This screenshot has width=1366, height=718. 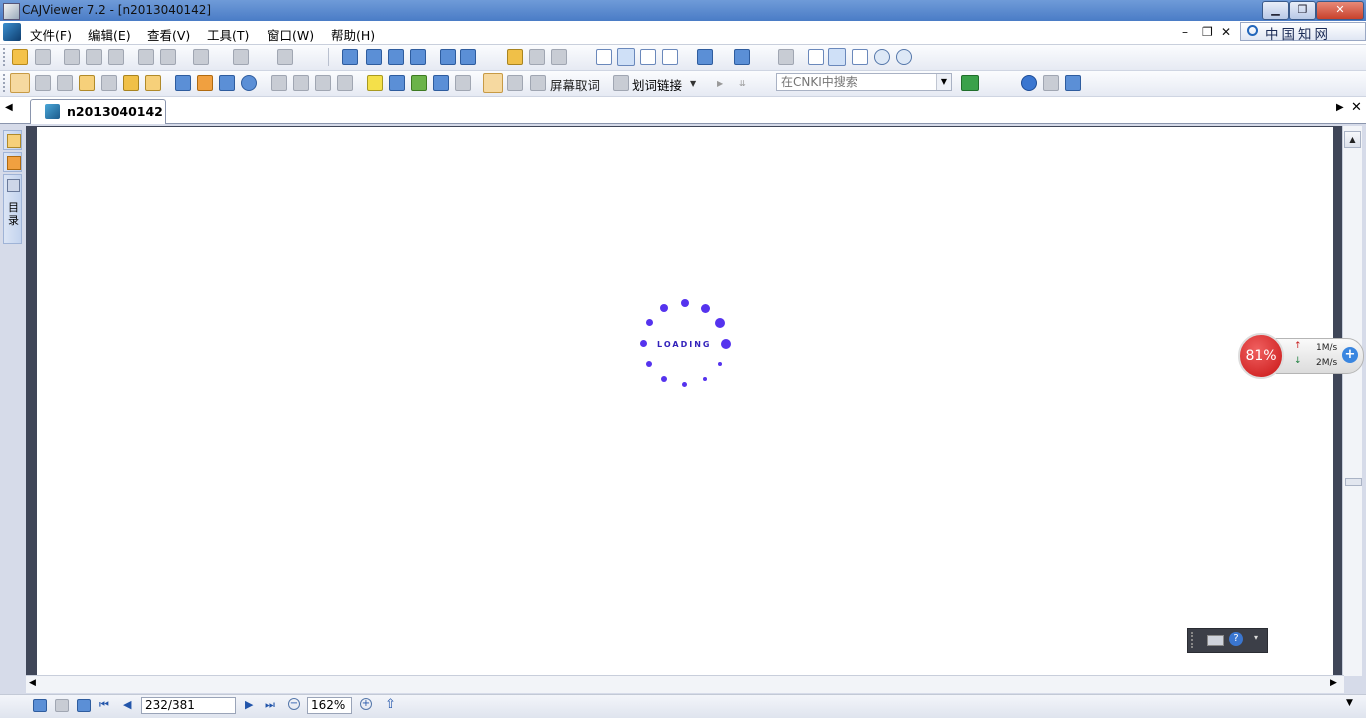 What do you see at coordinates (685, 684) in the screenshot?
I see `horizontal-scrollbar: ◀ ▶` at bounding box center [685, 684].